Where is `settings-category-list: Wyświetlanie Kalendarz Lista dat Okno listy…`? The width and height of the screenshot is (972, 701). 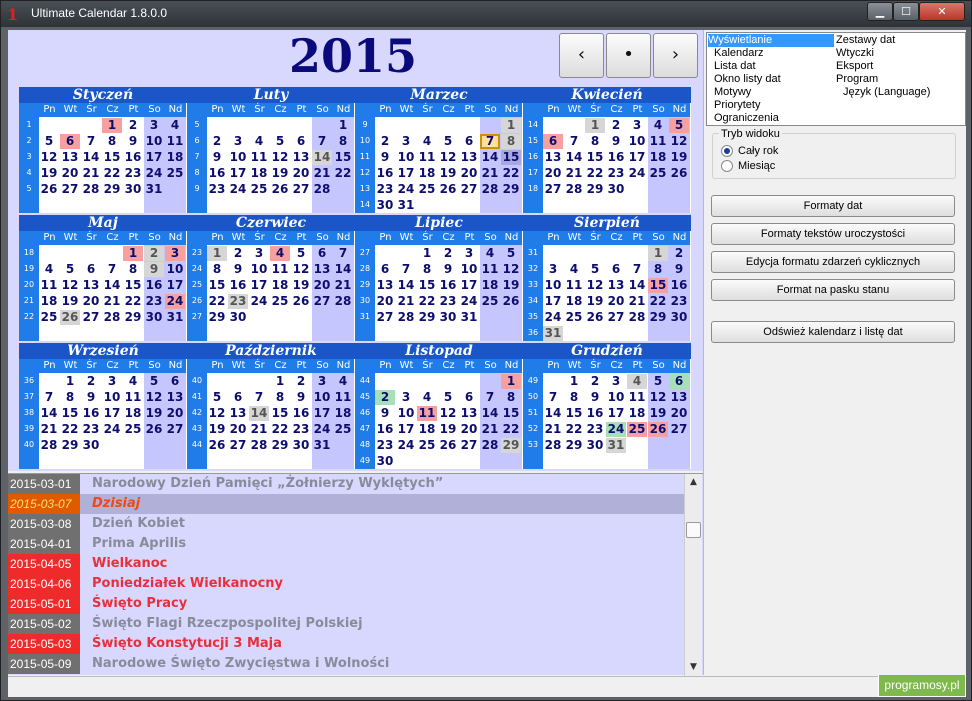 settings-category-list: Wyświetlanie Kalendarz Lista dat Okno listy… is located at coordinates (836, 79).